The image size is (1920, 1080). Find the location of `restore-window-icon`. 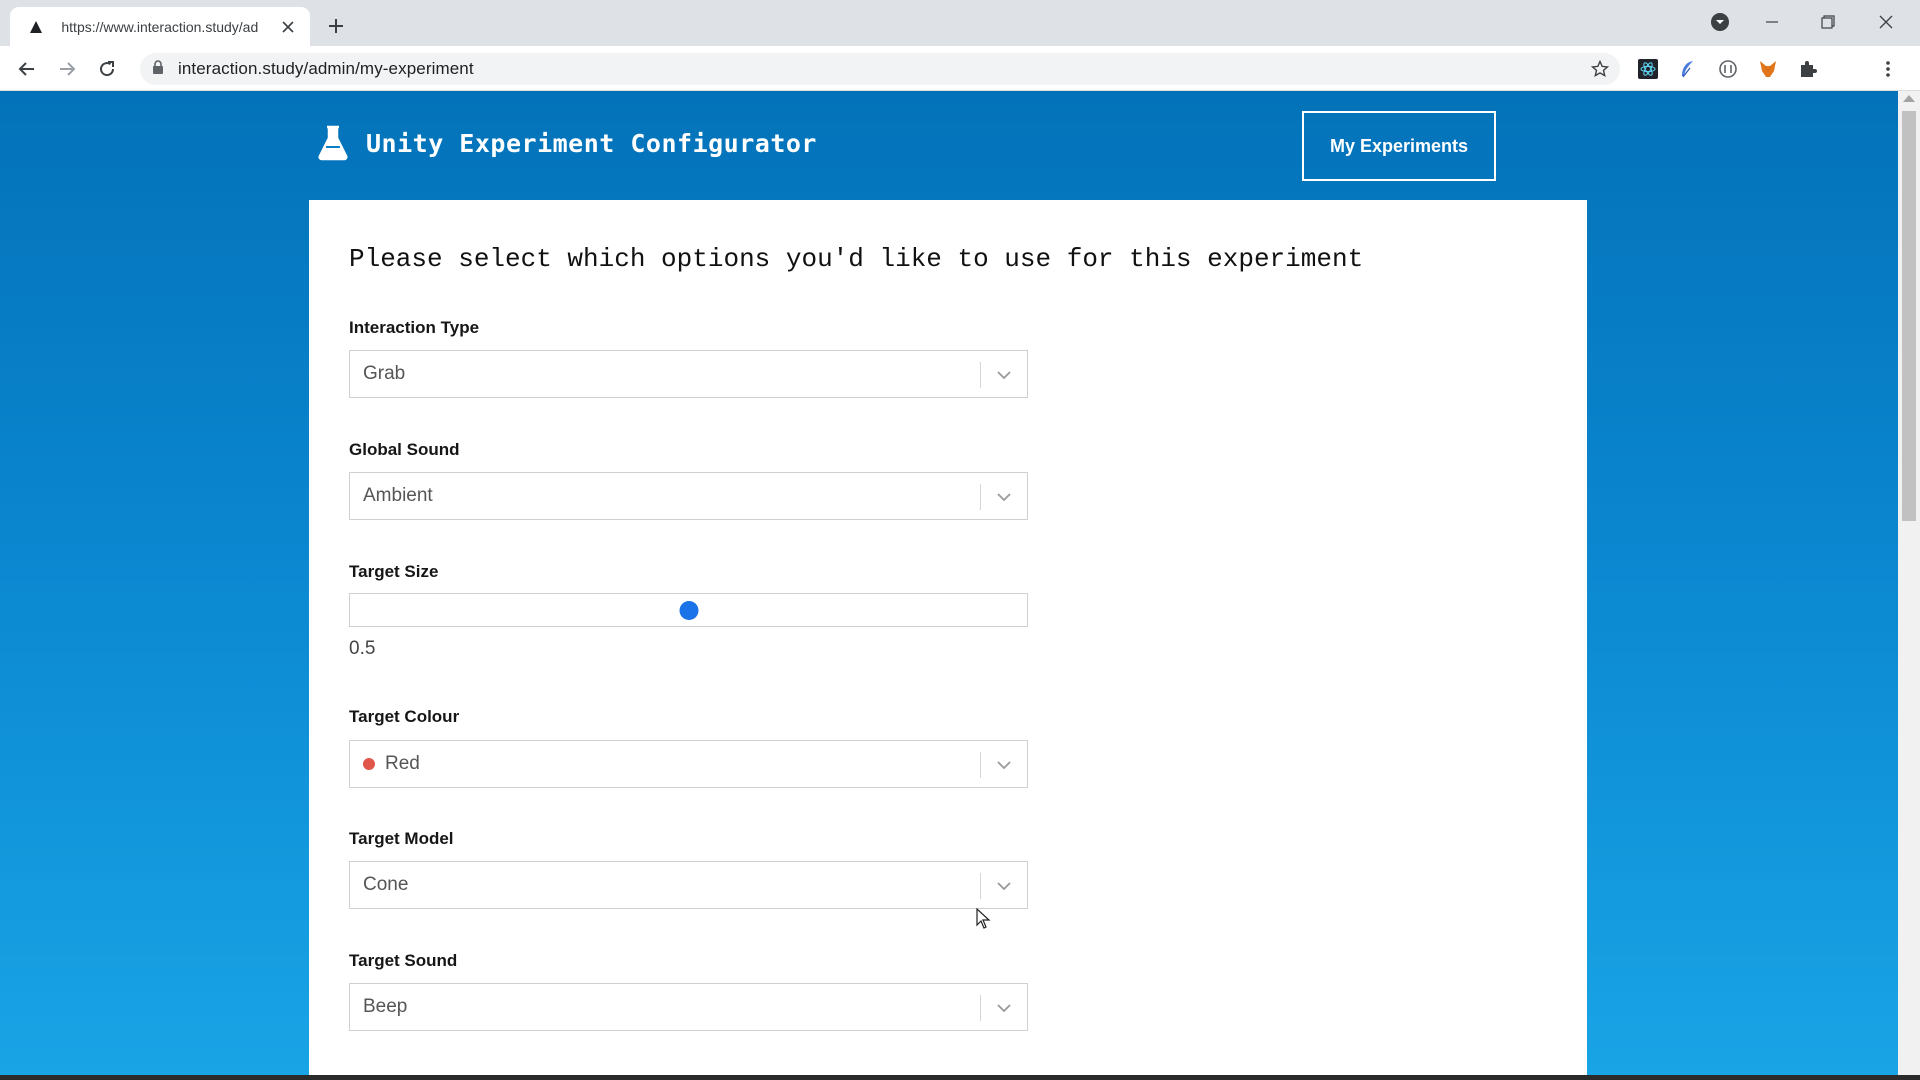

restore-window-icon is located at coordinates (1828, 22).